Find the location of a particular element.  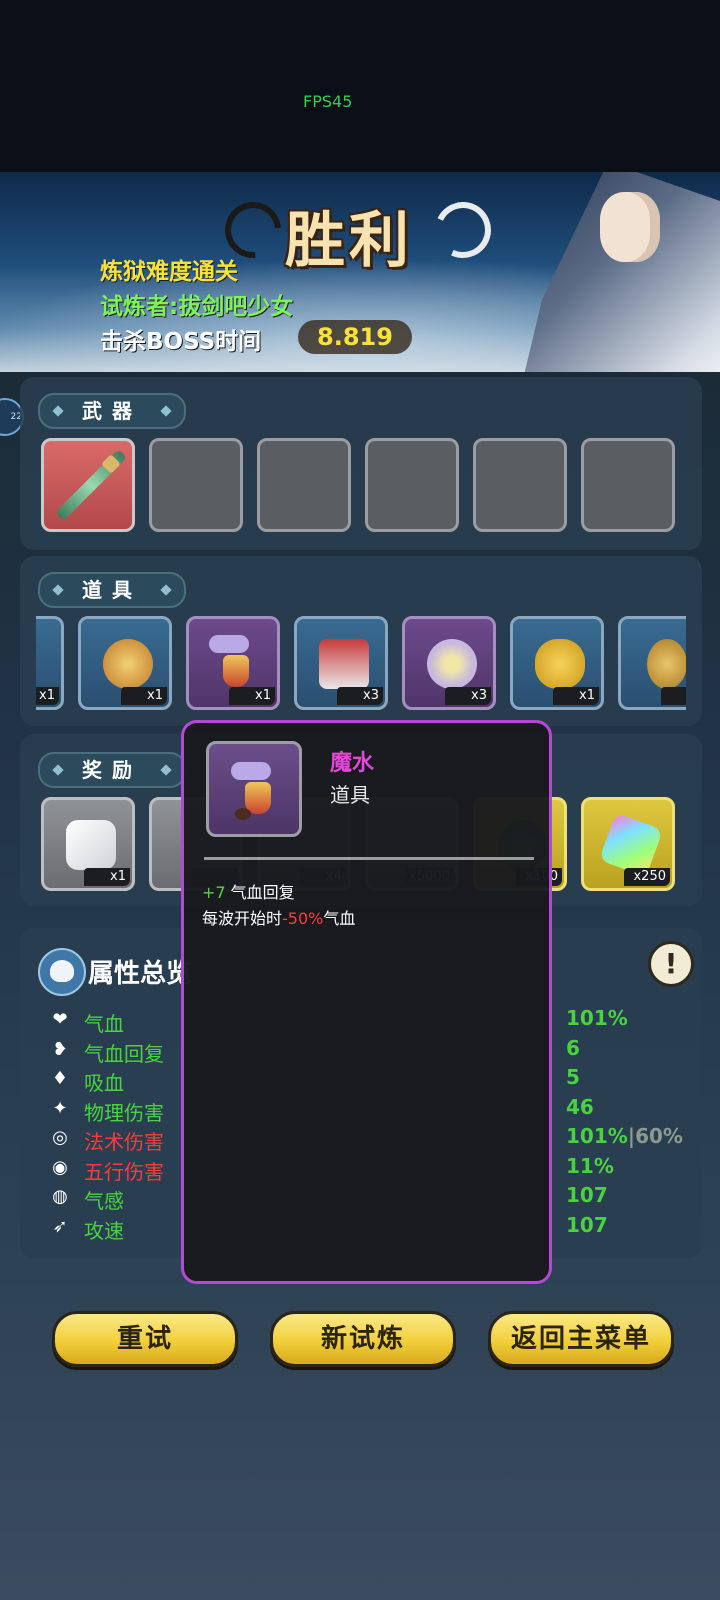

attribute-label: 吸血 is located at coordinates (104, 1083).